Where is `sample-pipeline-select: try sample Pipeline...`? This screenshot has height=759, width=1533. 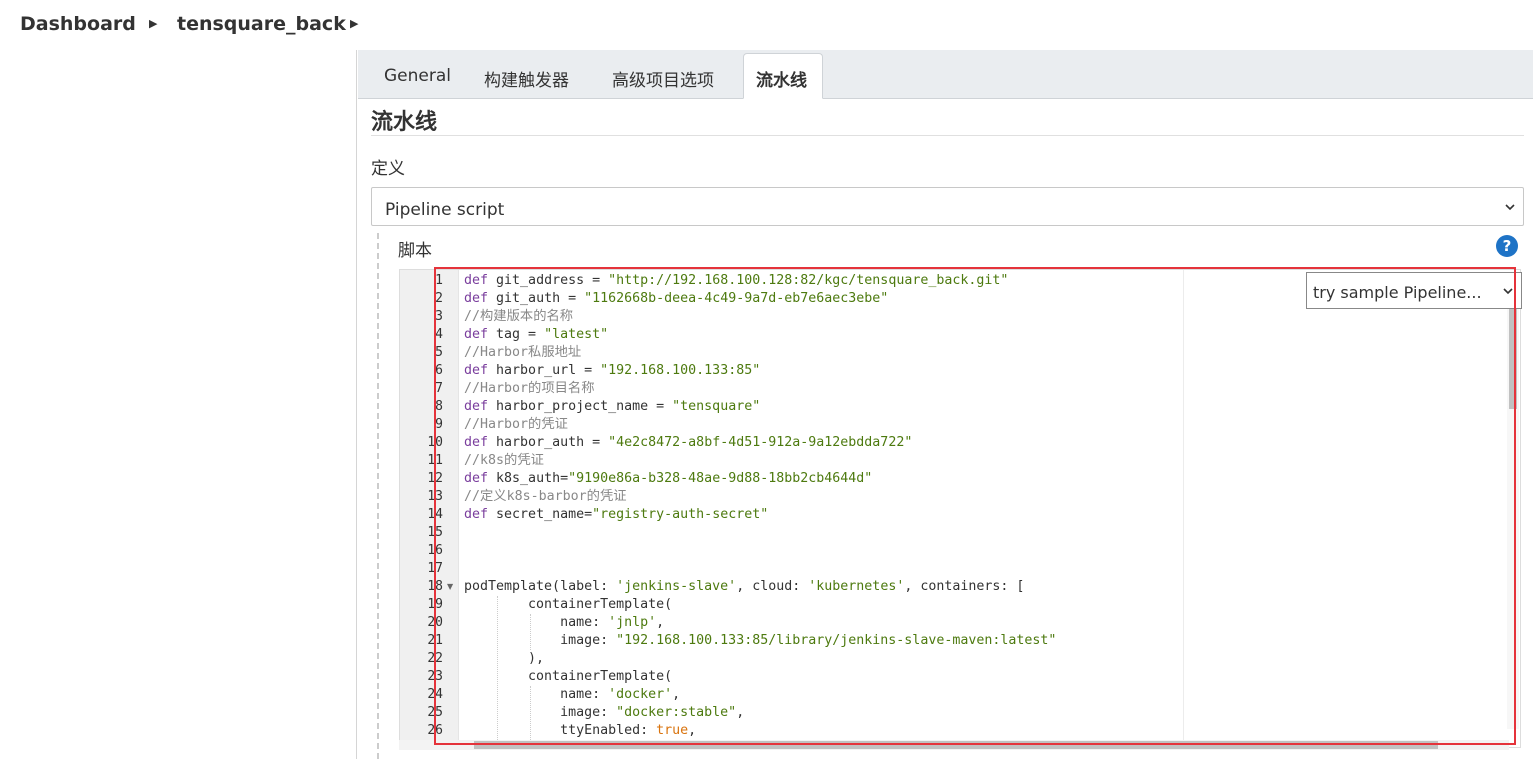
sample-pipeline-select: try sample Pipeline... is located at coordinates (1414, 290).